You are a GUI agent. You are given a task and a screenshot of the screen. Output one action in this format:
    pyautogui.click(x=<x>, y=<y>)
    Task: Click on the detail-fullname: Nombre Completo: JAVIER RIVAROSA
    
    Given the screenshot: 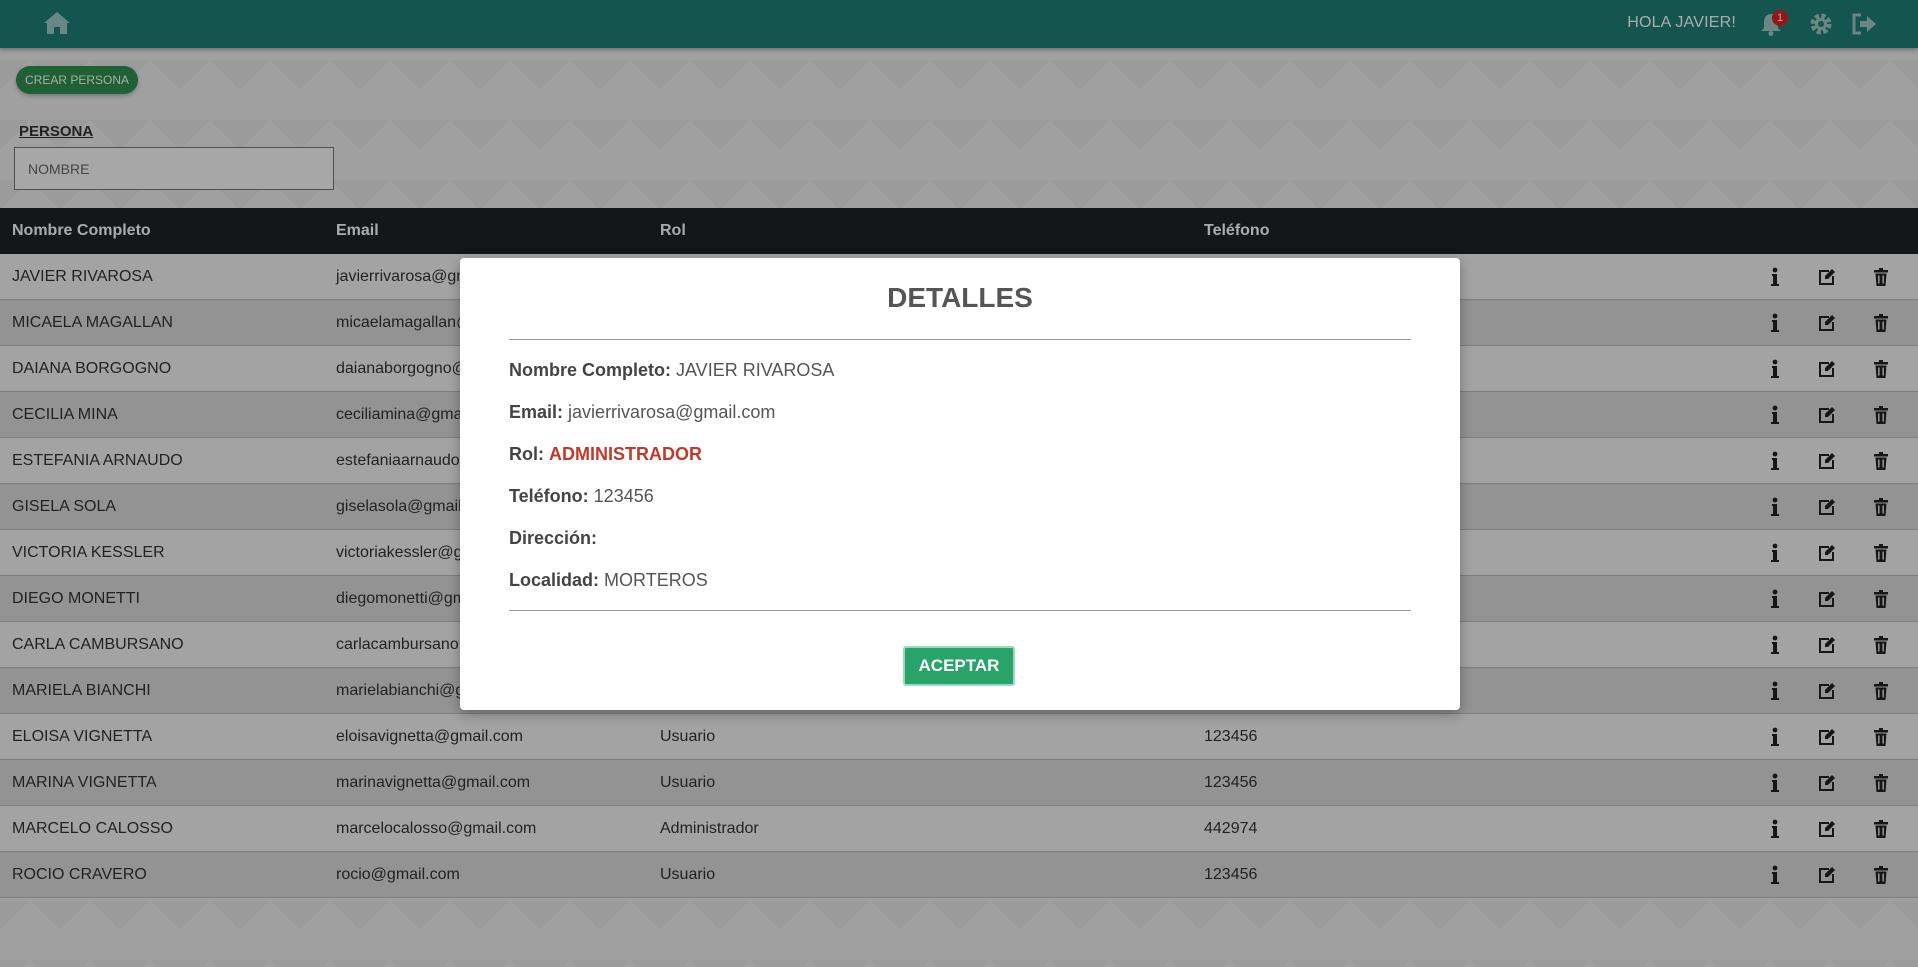 What is the action you would take?
    pyautogui.click(x=671, y=370)
    